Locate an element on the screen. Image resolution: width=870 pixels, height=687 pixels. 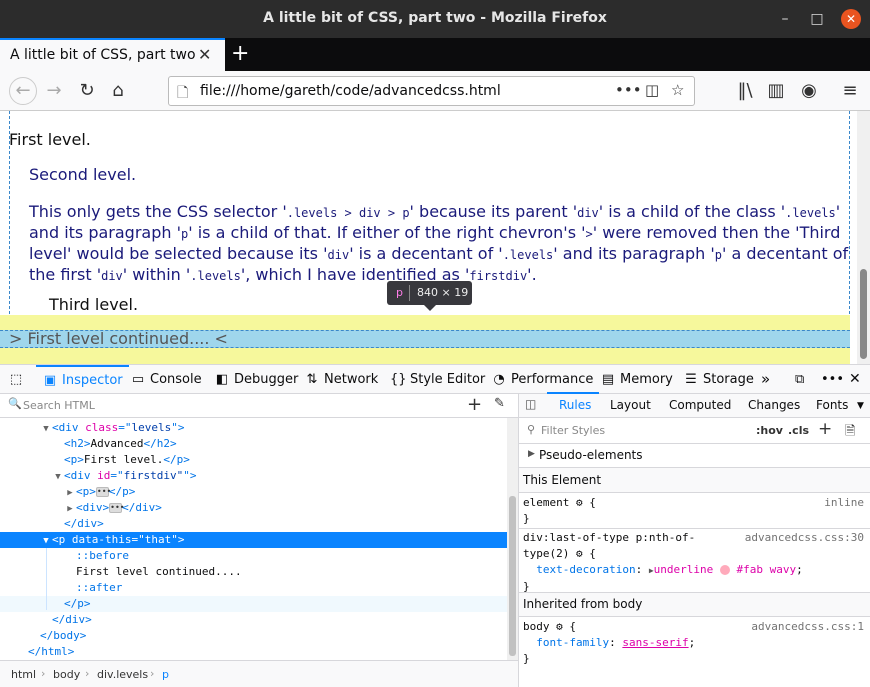
maximize-button: □ is located at coordinates (817, 19).